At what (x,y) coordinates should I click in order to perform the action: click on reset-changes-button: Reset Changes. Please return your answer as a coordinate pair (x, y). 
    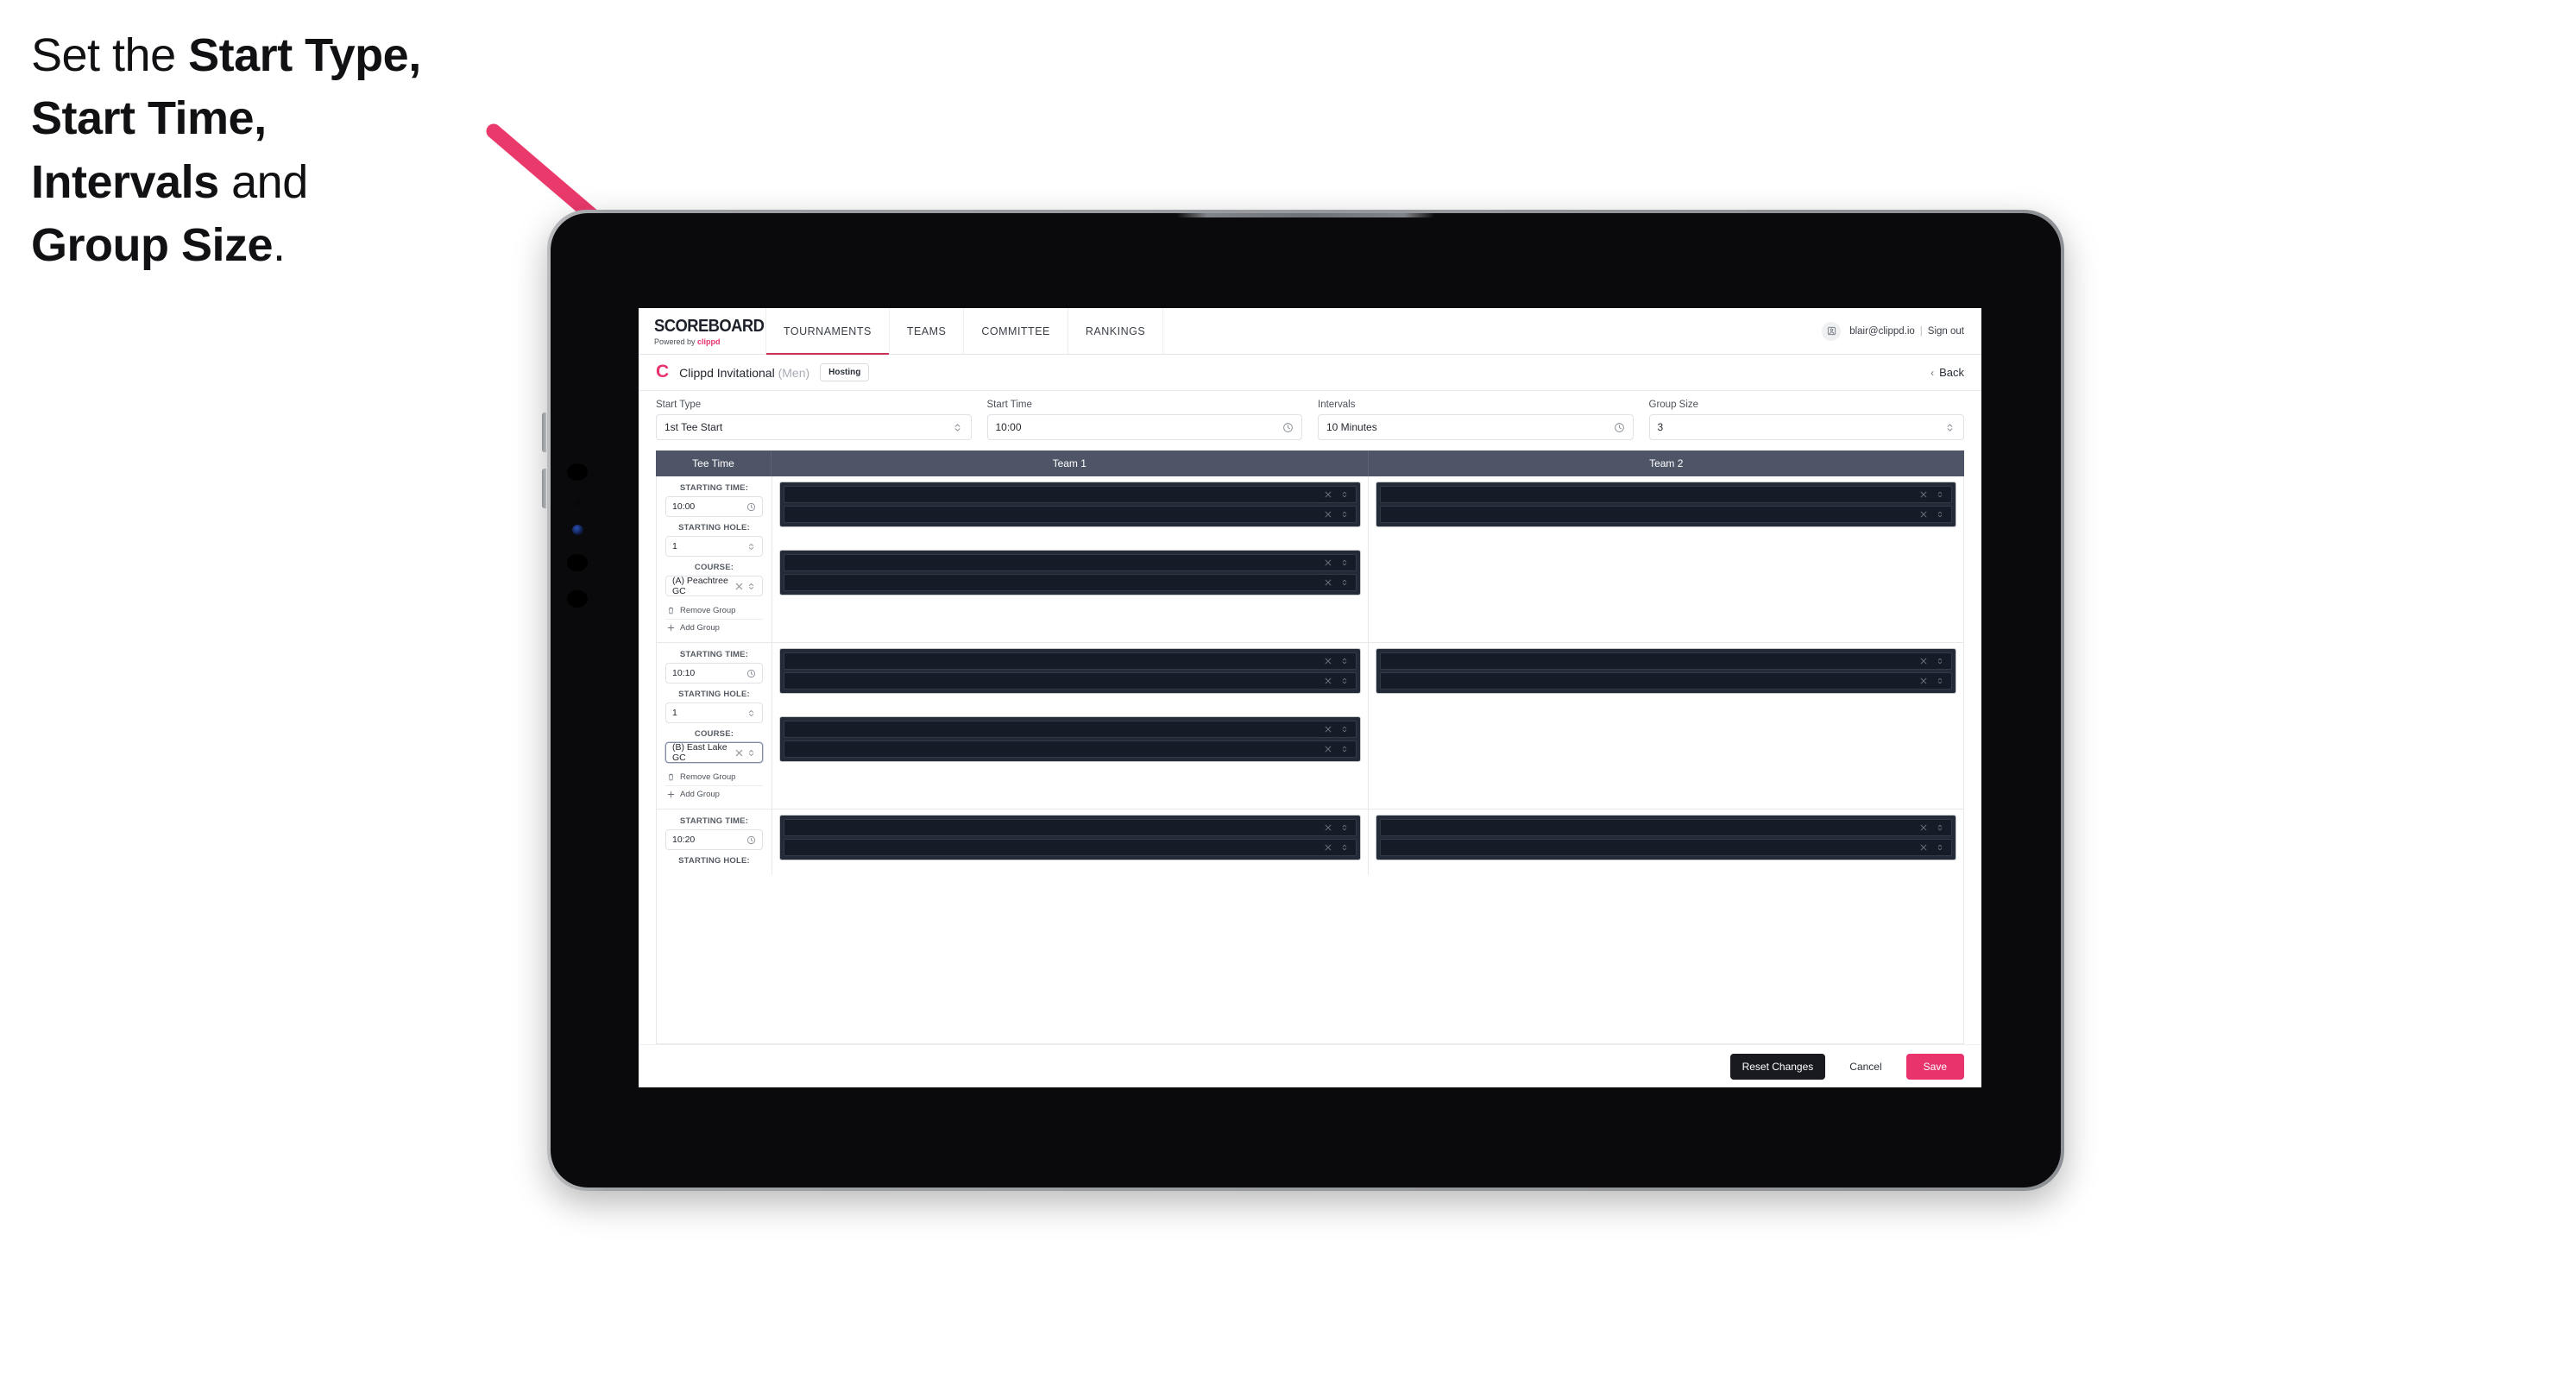
    Looking at the image, I should click on (1777, 1067).